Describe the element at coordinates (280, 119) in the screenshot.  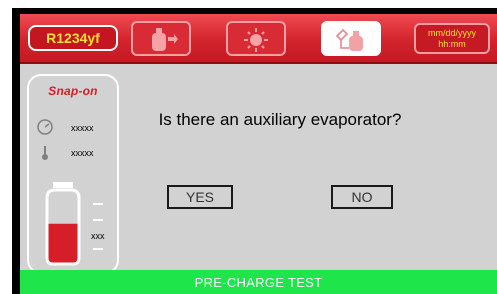
I see `dialog-question: Is there an auxiliary evaporator?` at that location.